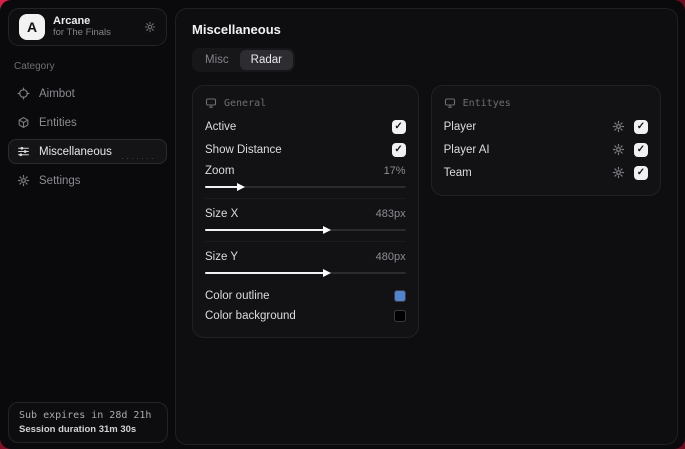 This screenshot has width=685, height=449. Describe the element at coordinates (399, 316) in the screenshot. I see `background-color-swatch` at that location.